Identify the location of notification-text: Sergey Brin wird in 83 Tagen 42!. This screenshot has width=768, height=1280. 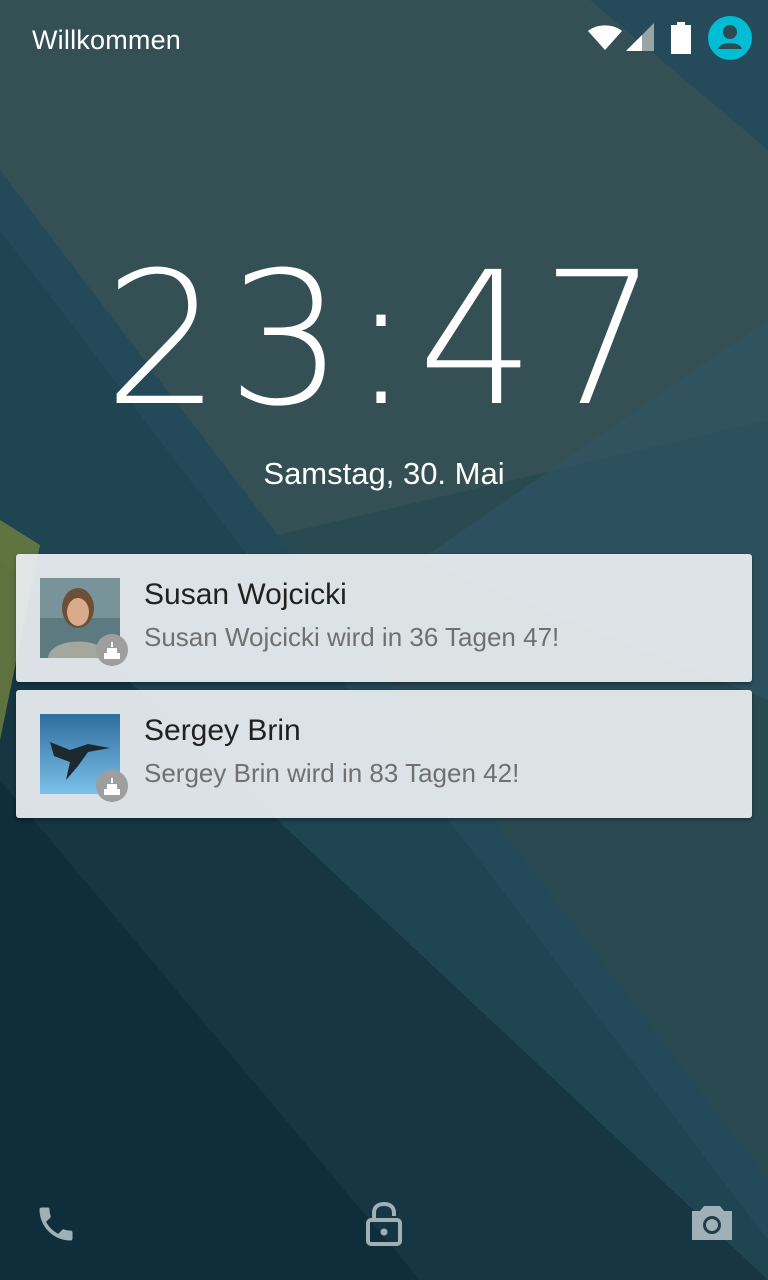
(332, 773).